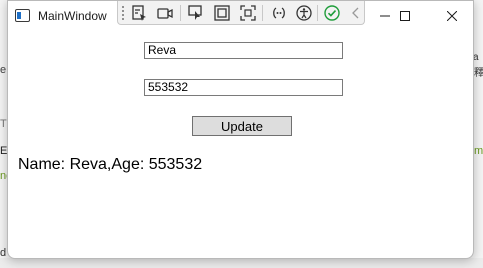 This screenshot has width=483, height=268. What do you see at coordinates (478, 151) in the screenshot?
I see `backdrop-fragment: me` at bounding box center [478, 151].